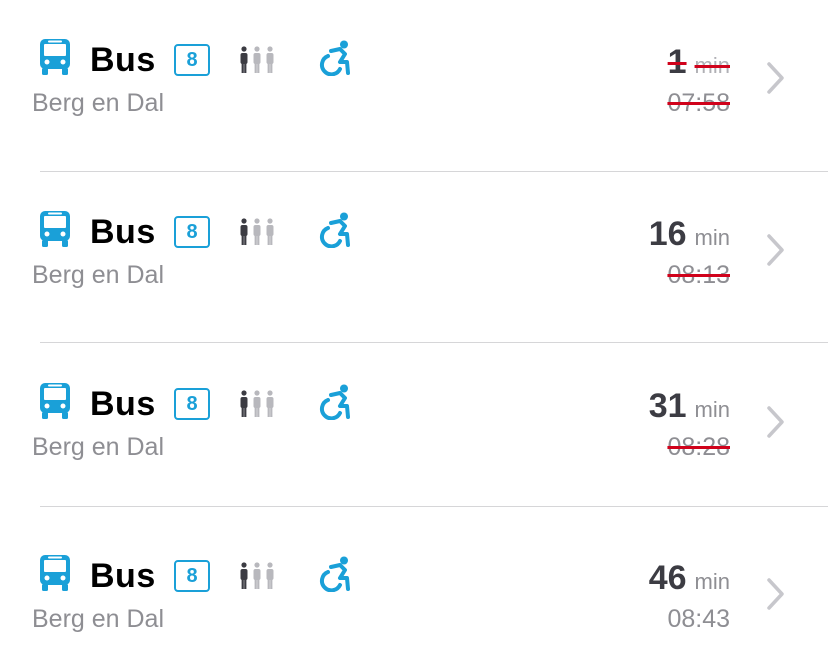  I want to click on minutes-value: 46, so click(667, 578).